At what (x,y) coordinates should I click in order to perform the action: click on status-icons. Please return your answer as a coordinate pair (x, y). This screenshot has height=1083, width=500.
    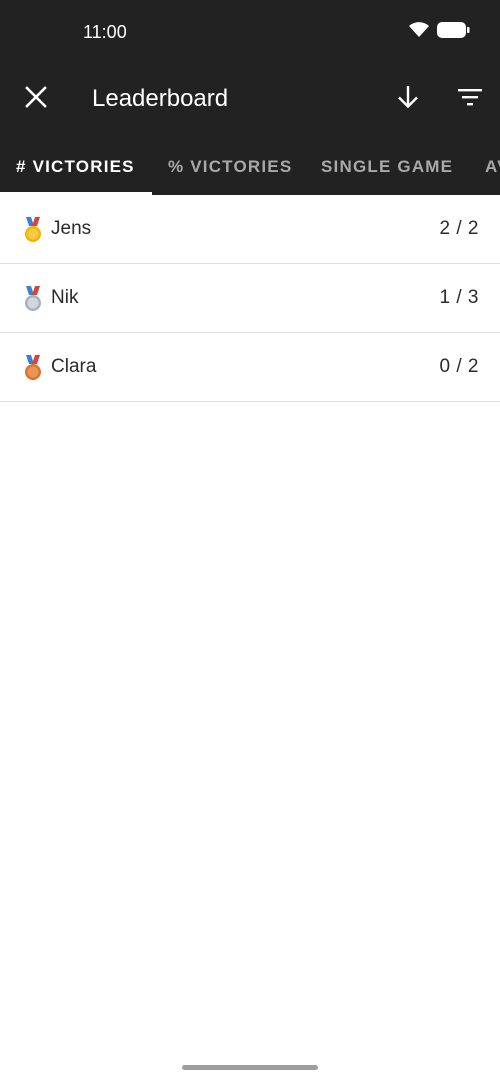
    Looking at the image, I should click on (439, 32).